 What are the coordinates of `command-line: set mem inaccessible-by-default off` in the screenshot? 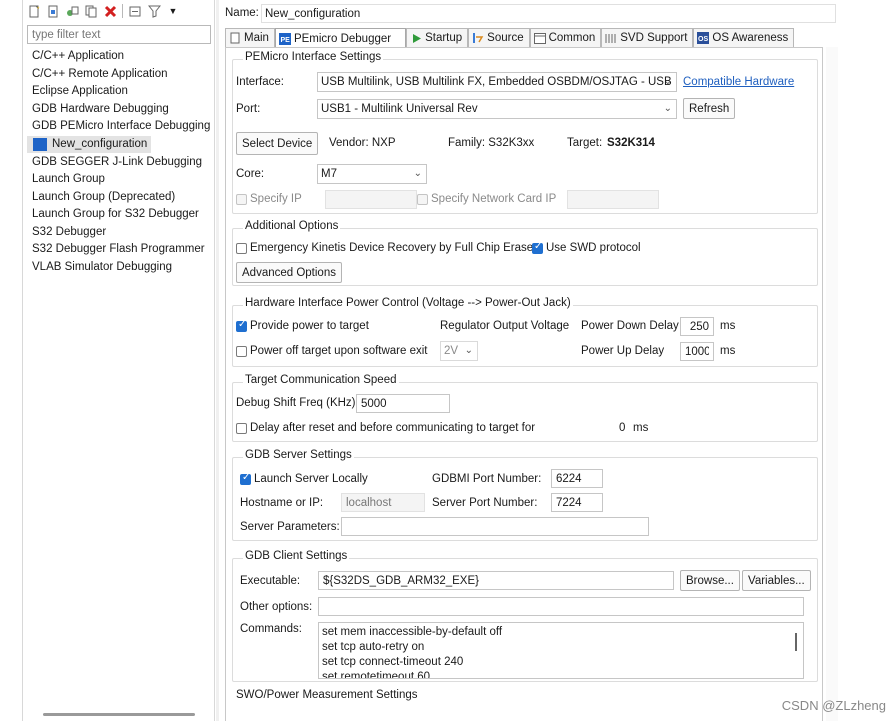 It's located at (412, 632).